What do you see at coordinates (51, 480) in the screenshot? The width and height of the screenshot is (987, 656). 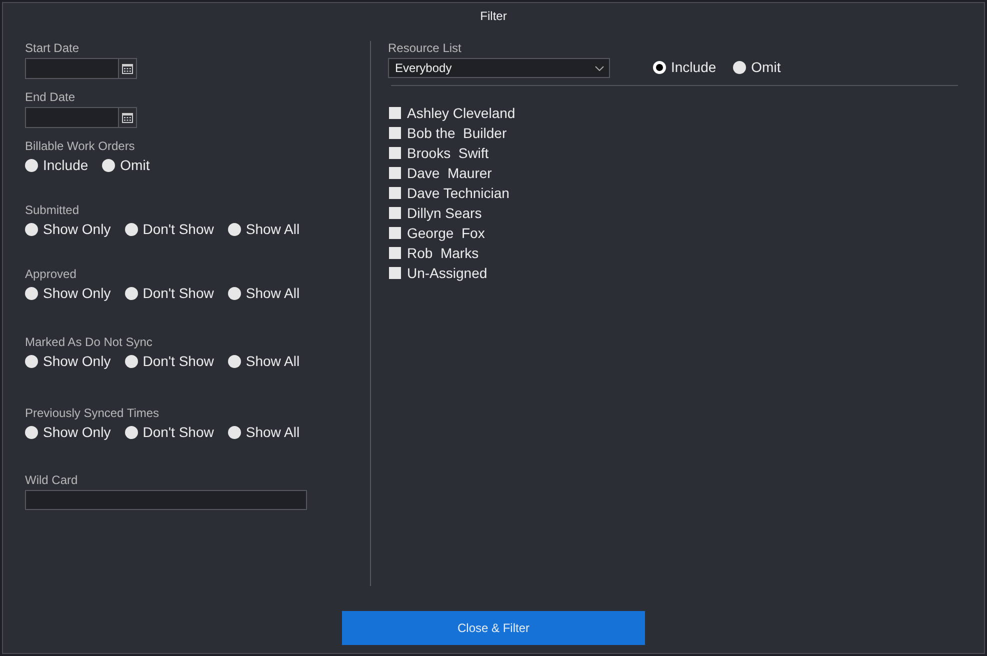 I see `field-label: Wild Card` at bounding box center [51, 480].